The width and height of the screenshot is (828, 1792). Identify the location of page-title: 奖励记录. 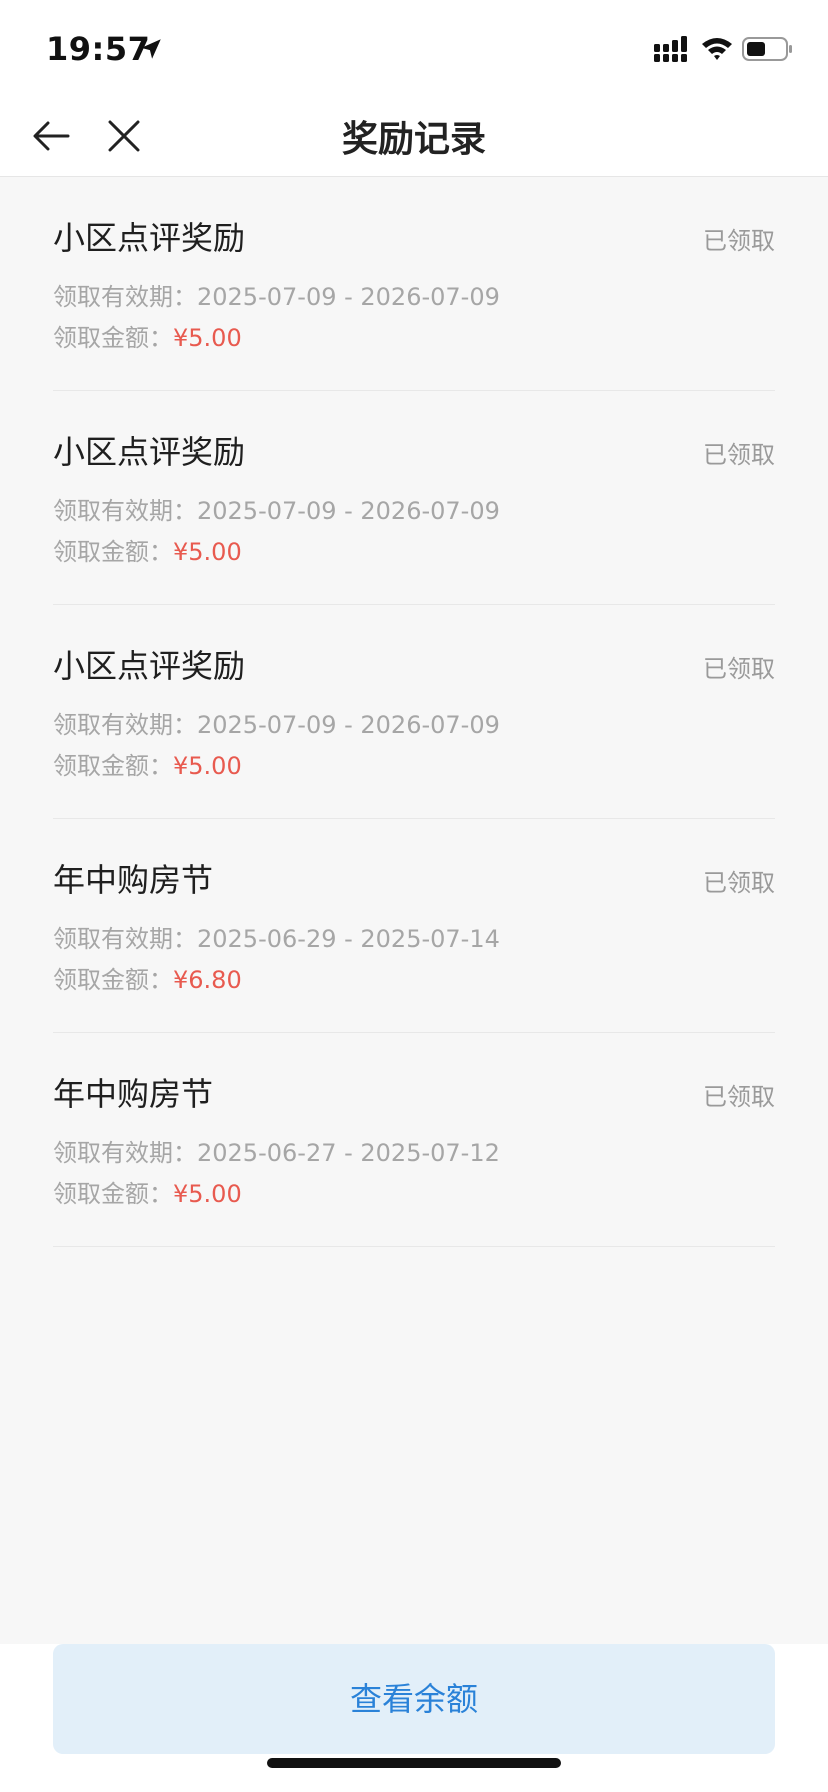
(413, 139).